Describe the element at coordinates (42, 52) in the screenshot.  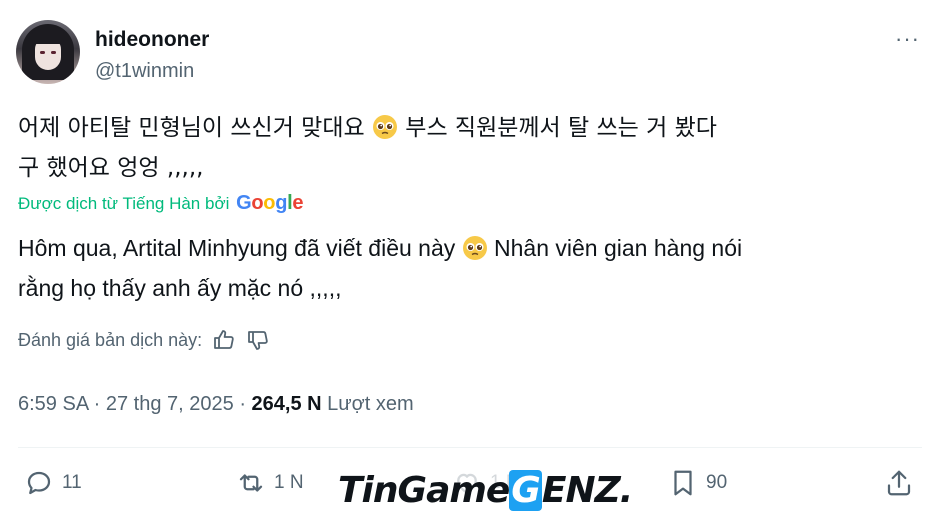
I see `avatar-eye-left` at that location.